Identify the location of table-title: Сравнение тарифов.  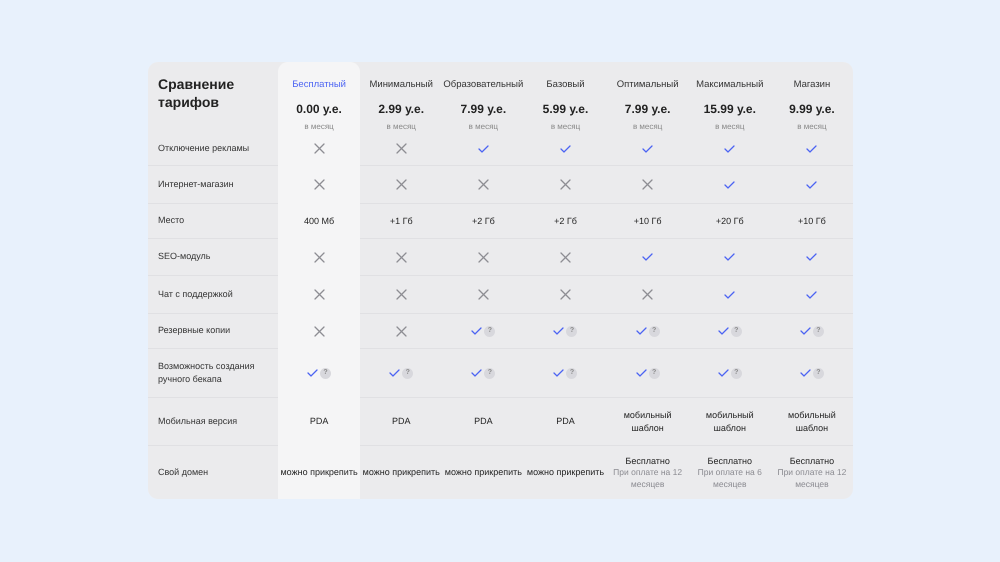
(197, 93).